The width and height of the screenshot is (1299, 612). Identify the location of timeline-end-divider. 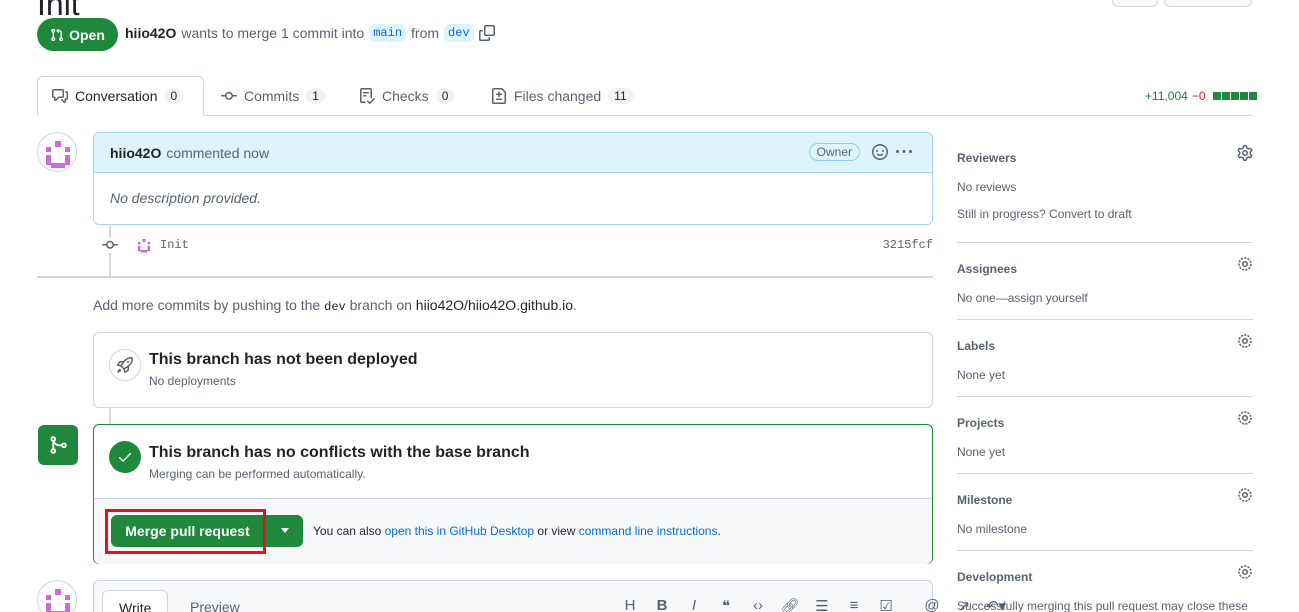
(485, 277).